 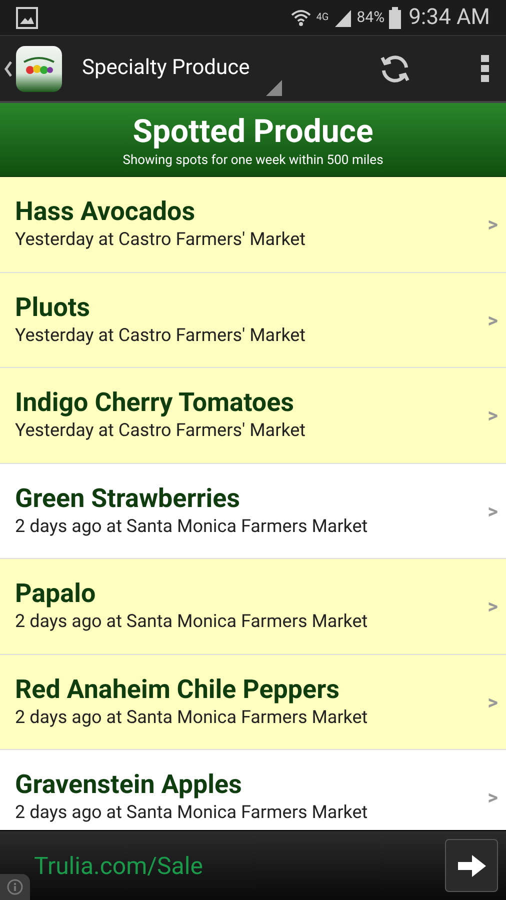 I want to click on info-icon, so click(x=15, y=887).